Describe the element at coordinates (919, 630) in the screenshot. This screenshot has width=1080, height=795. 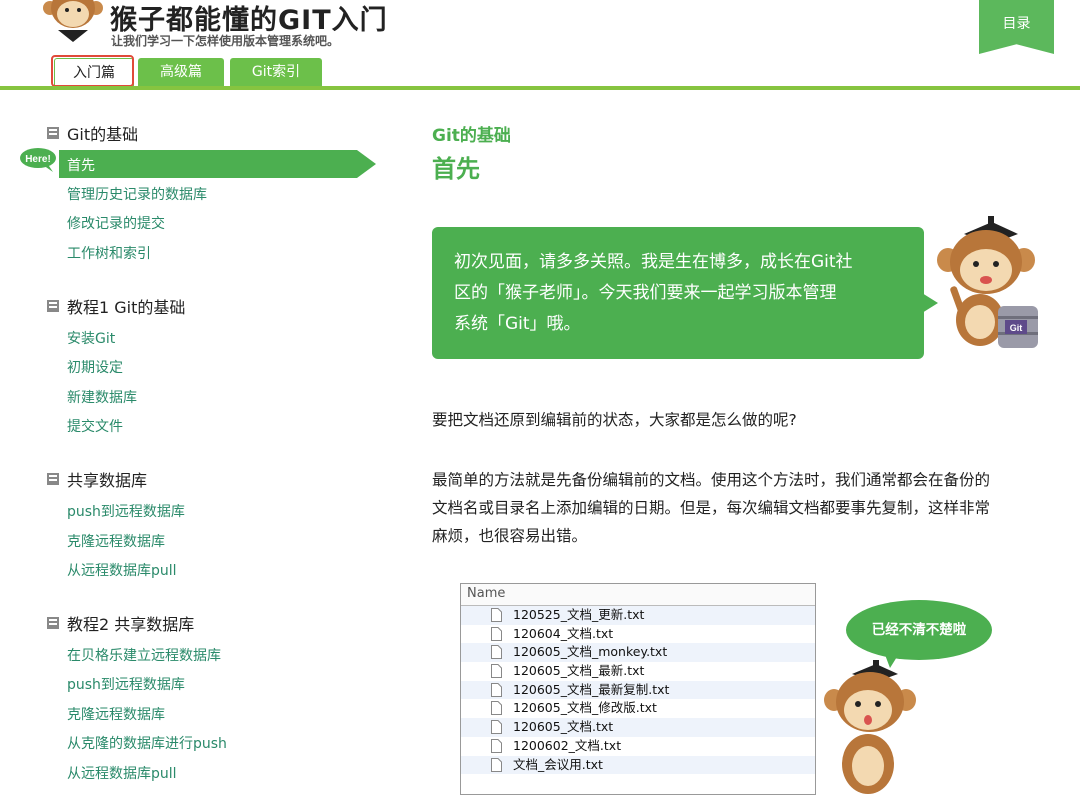
I see `confused-speech-bubble: 已经不清不楚啦` at that location.